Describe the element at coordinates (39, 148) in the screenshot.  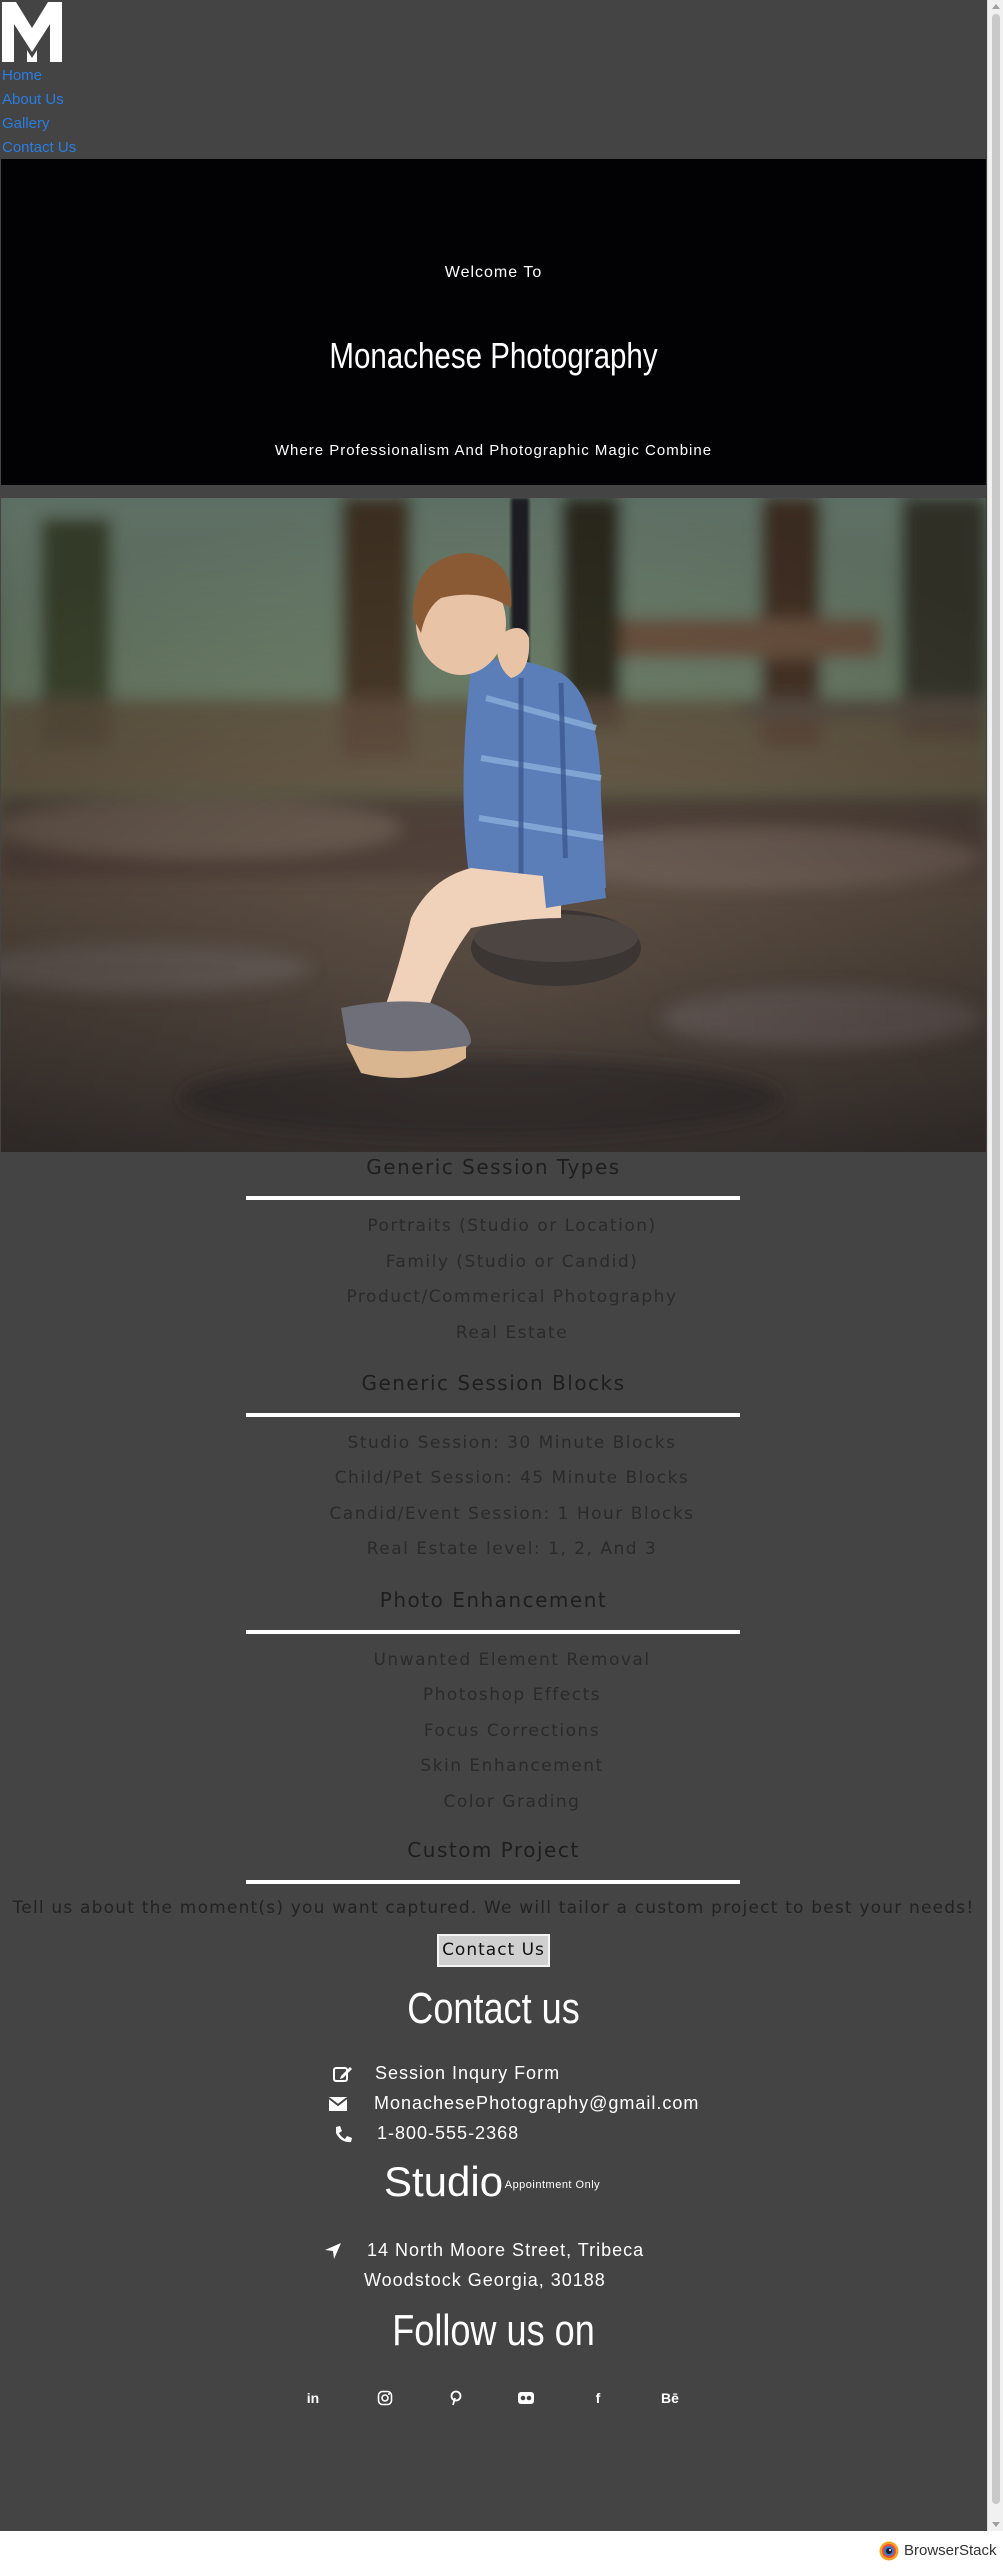
I see `nav-link-contact-us: Contact Us` at that location.